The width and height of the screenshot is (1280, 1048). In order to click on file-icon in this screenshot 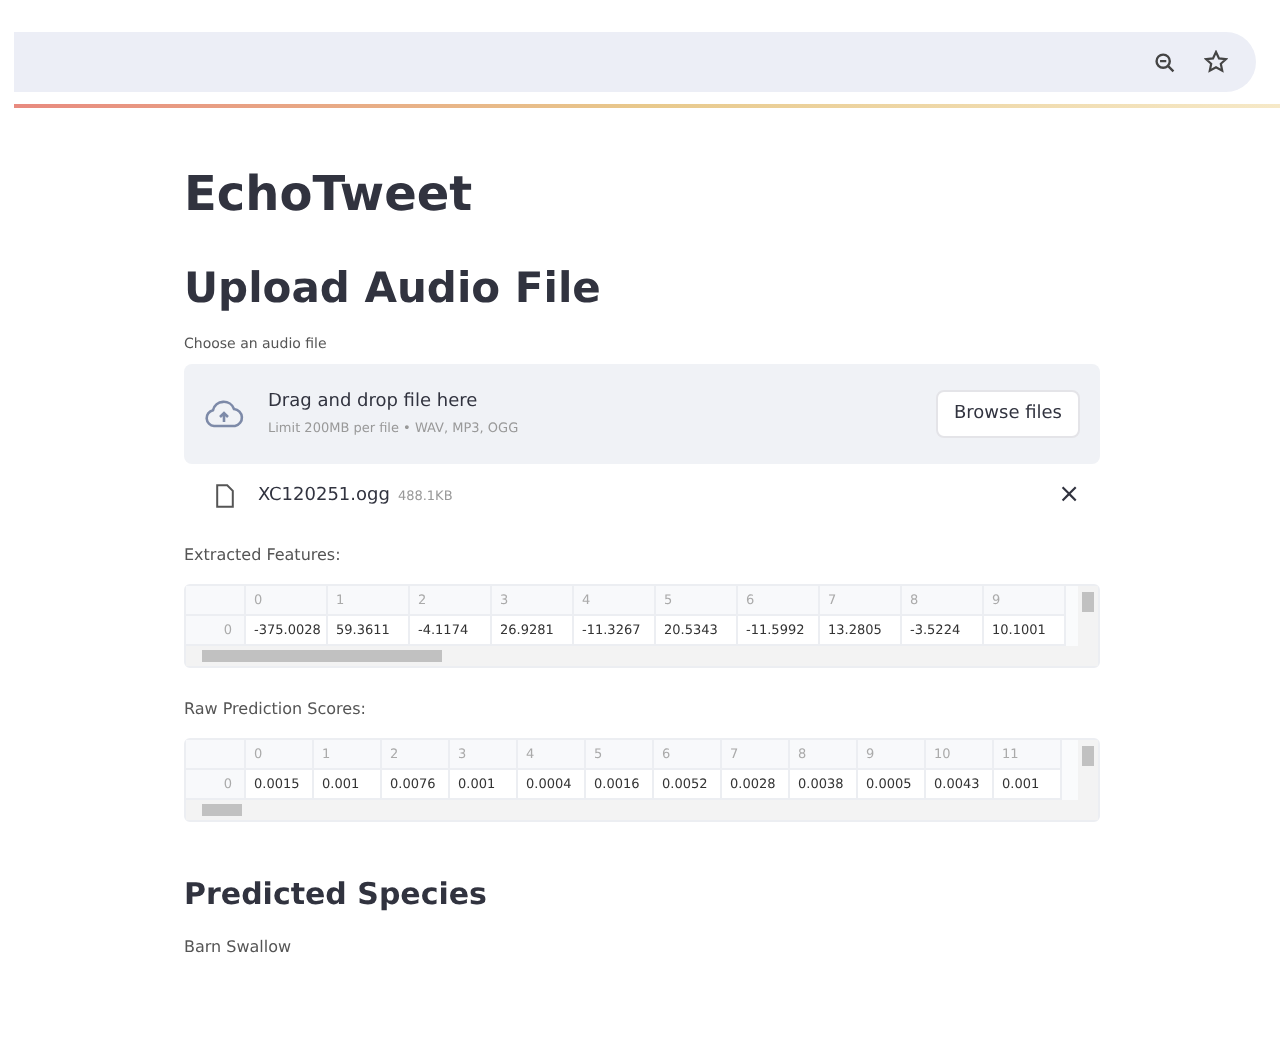, I will do `click(225, 495)`.